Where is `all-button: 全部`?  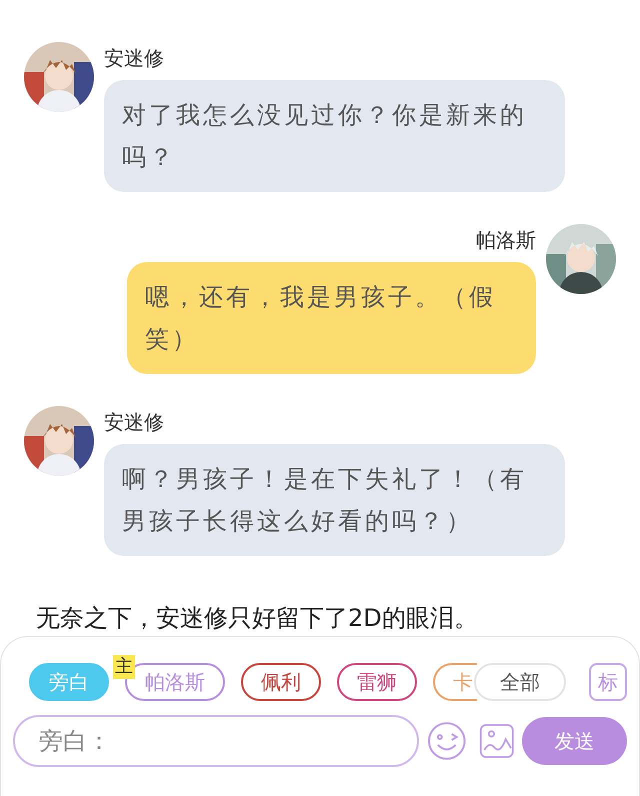
all-button: 全部 is located at coordinates (520, 682).